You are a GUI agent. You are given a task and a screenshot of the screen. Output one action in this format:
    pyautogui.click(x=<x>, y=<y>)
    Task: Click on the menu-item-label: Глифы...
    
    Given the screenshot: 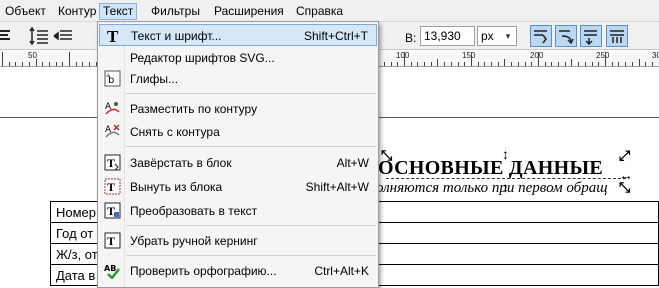 What is the action you would take?
    pyautogui.click(x=154, y=79)
    